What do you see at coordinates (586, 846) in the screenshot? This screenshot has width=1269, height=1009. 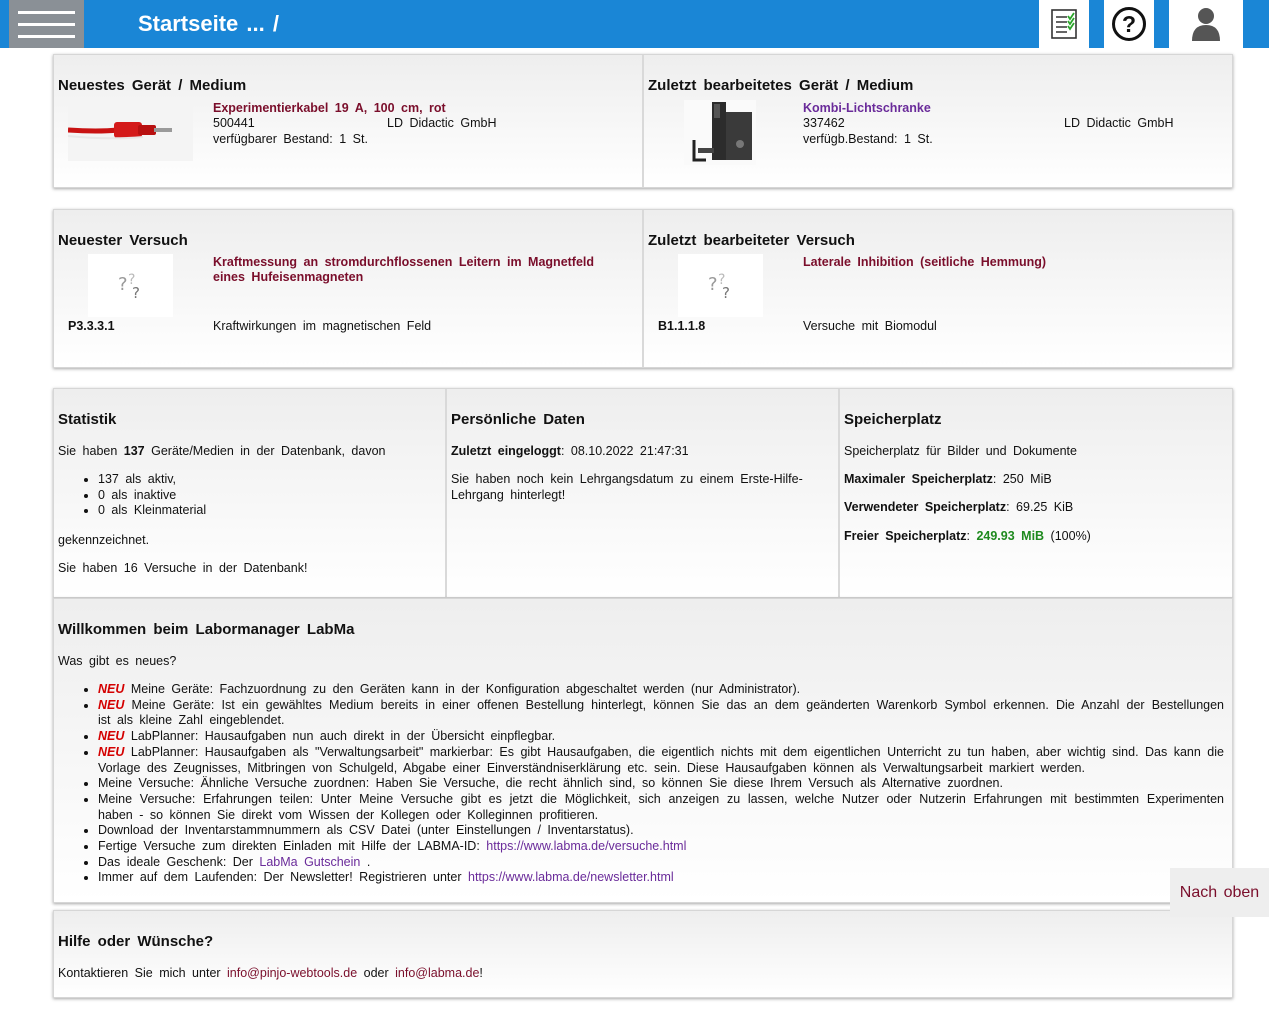 I see `versuche-link: https://www.labma.de/versuche.html` at bounding box center [586, 846].